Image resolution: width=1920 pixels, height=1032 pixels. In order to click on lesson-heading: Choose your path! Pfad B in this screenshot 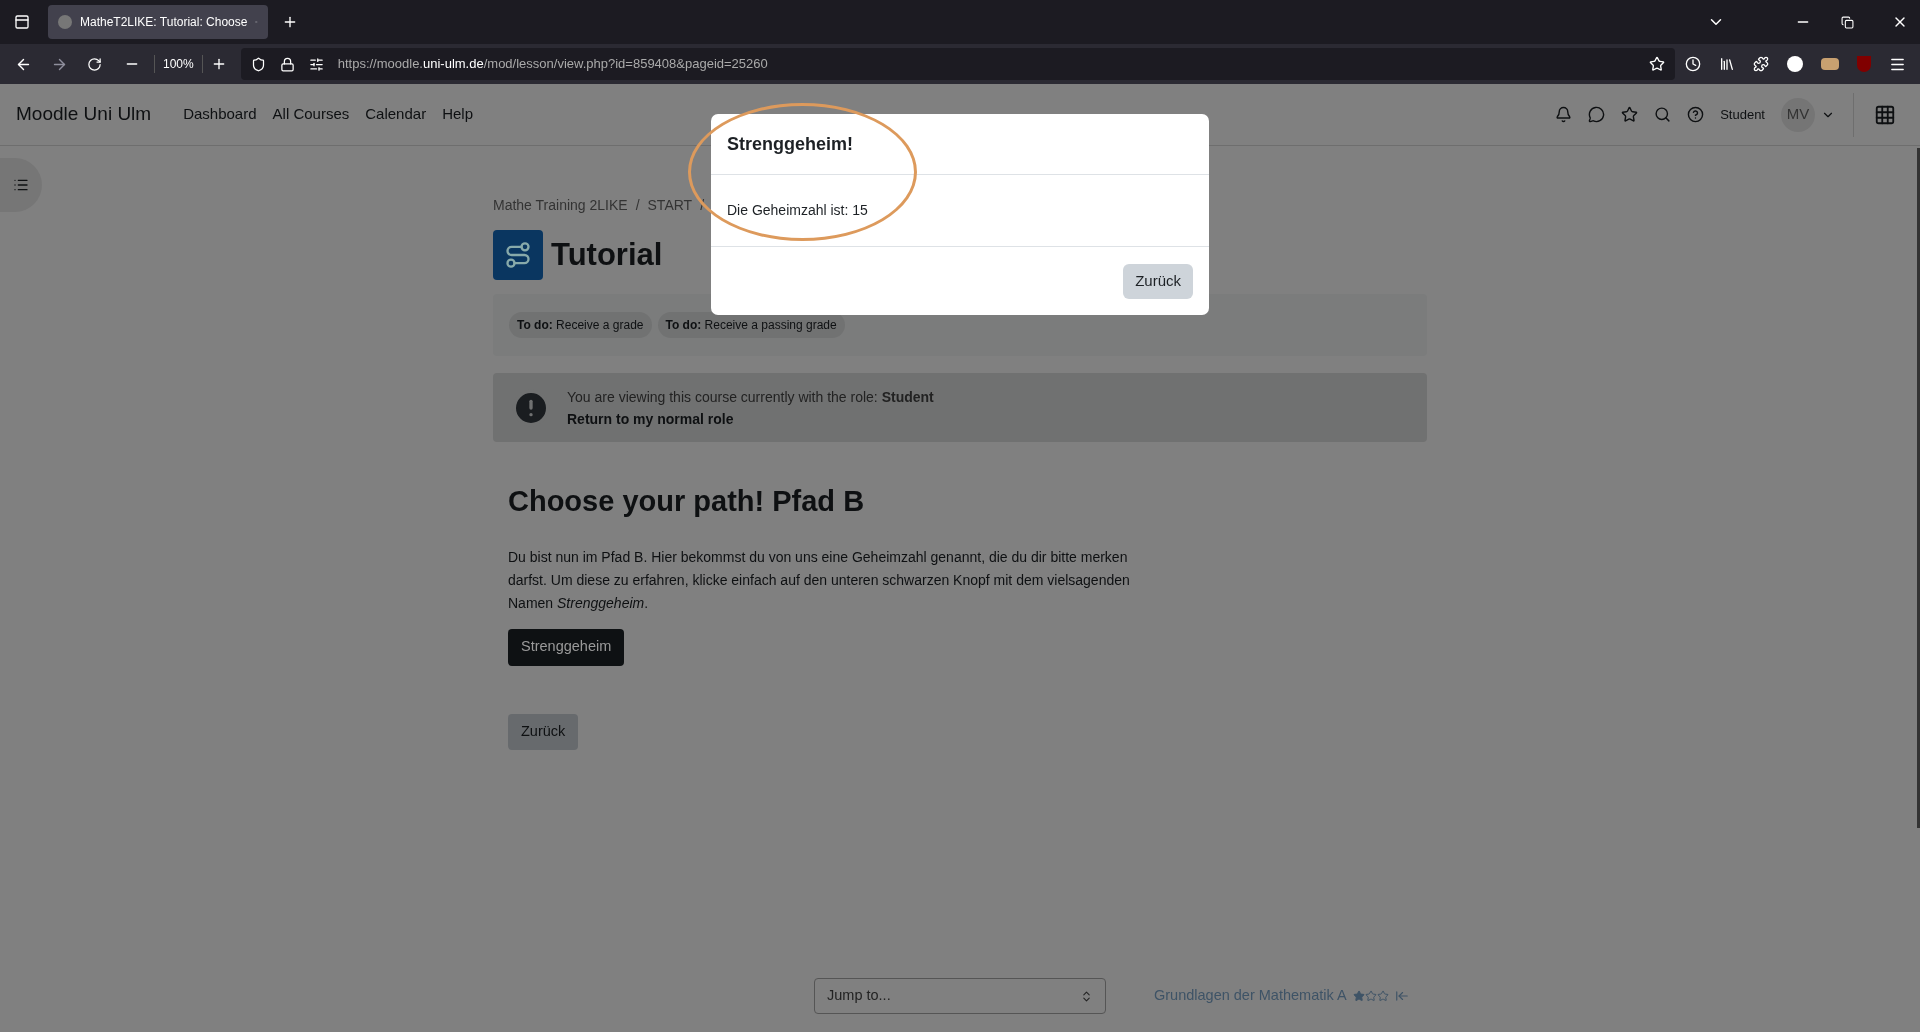, I will do `click(687, 501)`.